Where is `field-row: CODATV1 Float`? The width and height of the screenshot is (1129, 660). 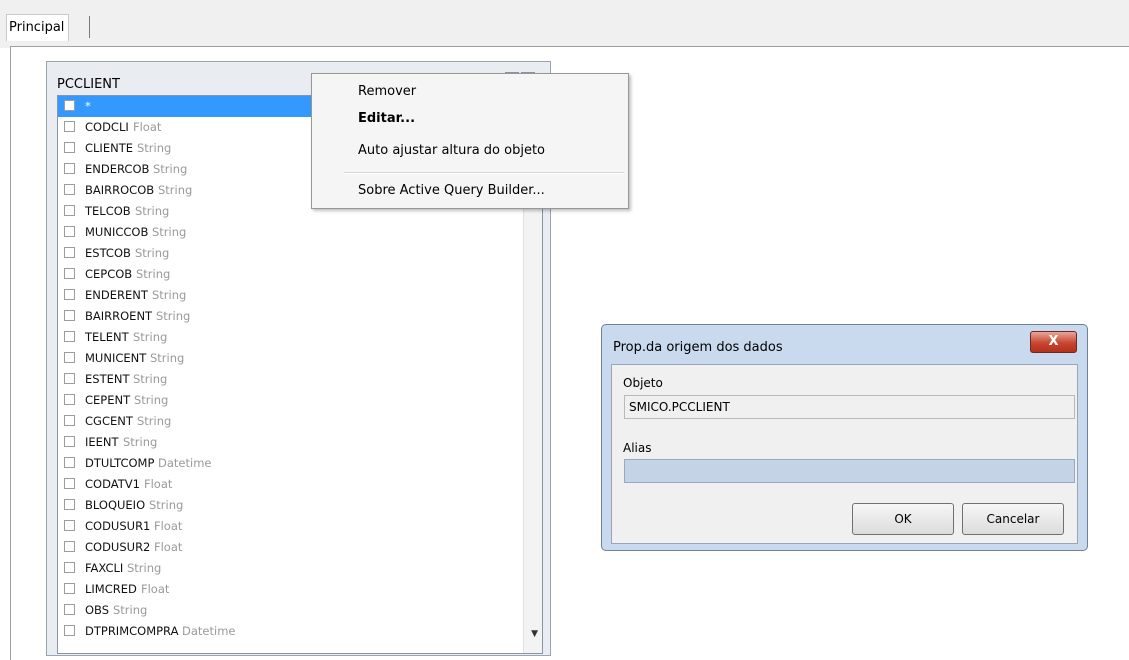
field-row: CODATV1 Float is located at coordinates (289, 484).